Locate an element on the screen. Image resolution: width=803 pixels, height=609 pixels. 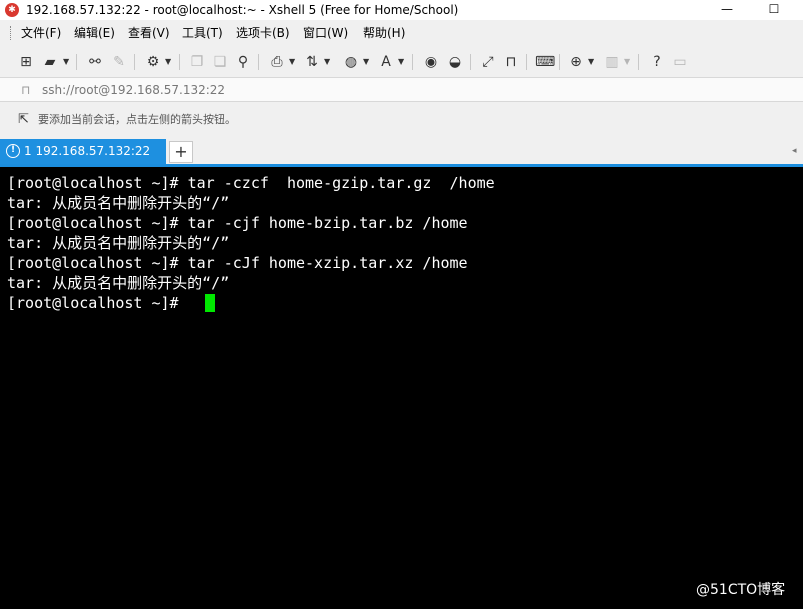
layout-dropdown-icon: ▼ is located at coordinates (627, 62).